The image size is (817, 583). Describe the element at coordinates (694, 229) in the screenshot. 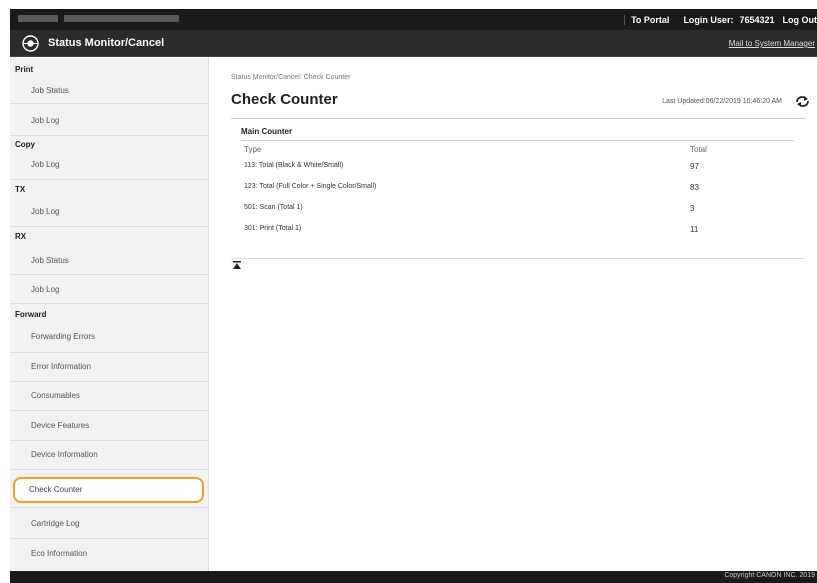

I see `counter-total: 11` at that location.